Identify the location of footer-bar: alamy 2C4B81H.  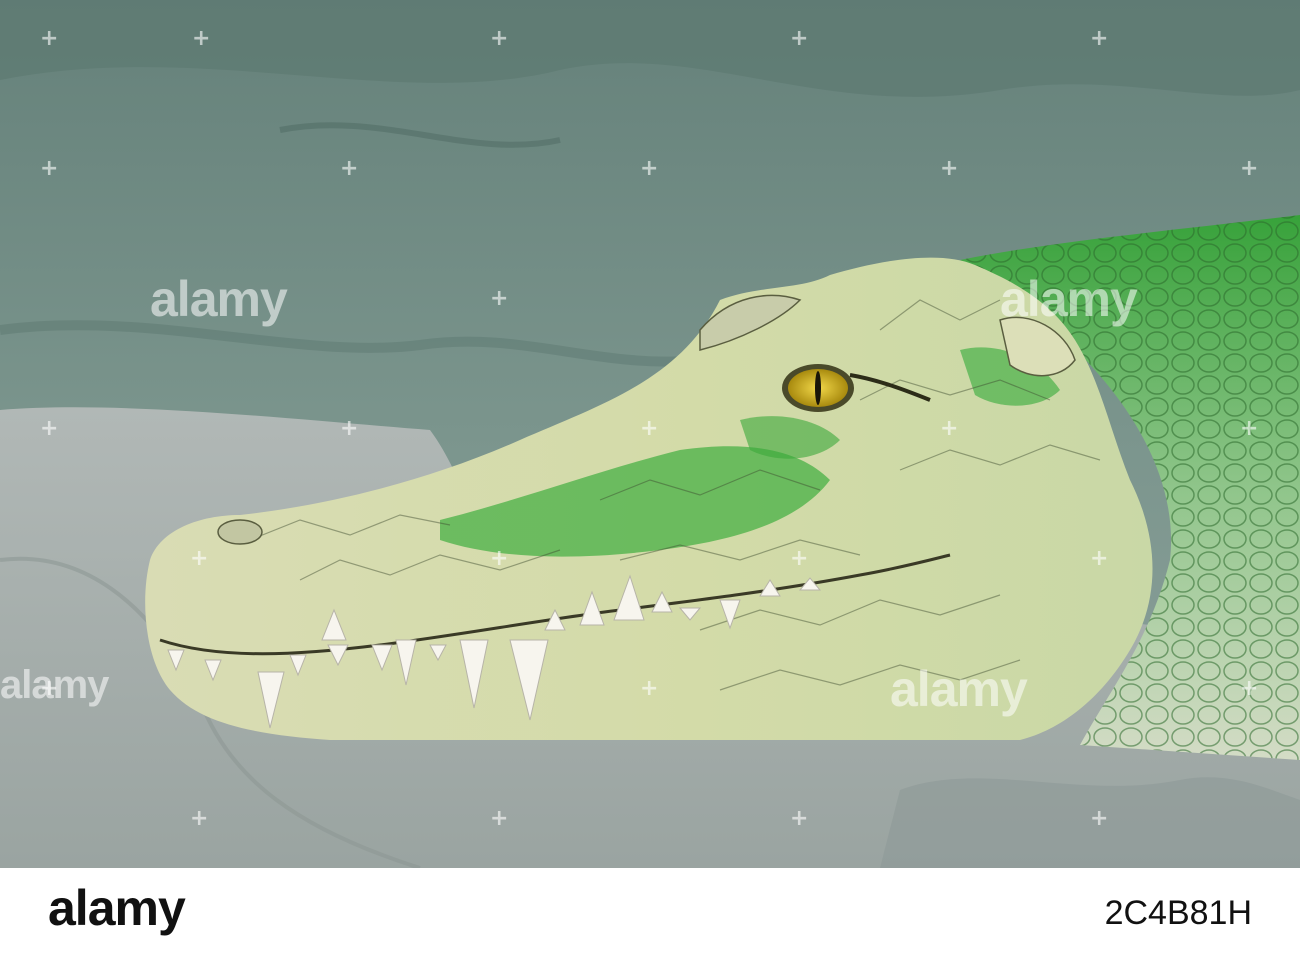
(650, 912).